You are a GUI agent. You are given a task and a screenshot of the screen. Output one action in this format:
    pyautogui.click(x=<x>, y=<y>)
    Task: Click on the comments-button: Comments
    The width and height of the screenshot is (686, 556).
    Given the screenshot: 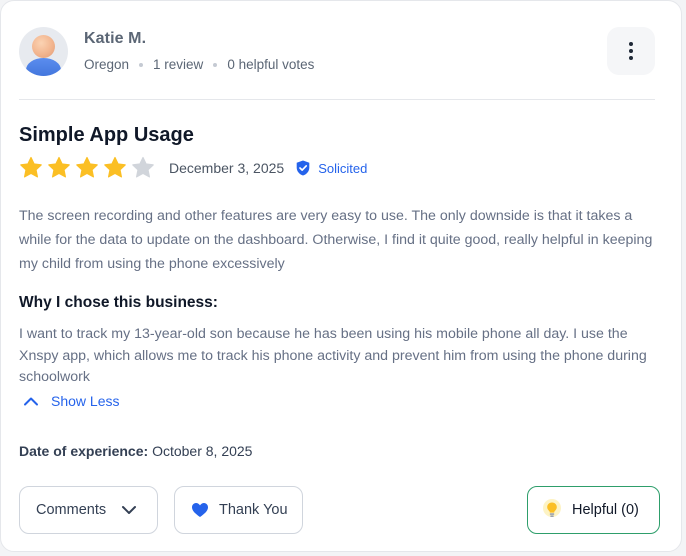 What is the action you would take?
    pyautogui.click(x=88, y=510)
    